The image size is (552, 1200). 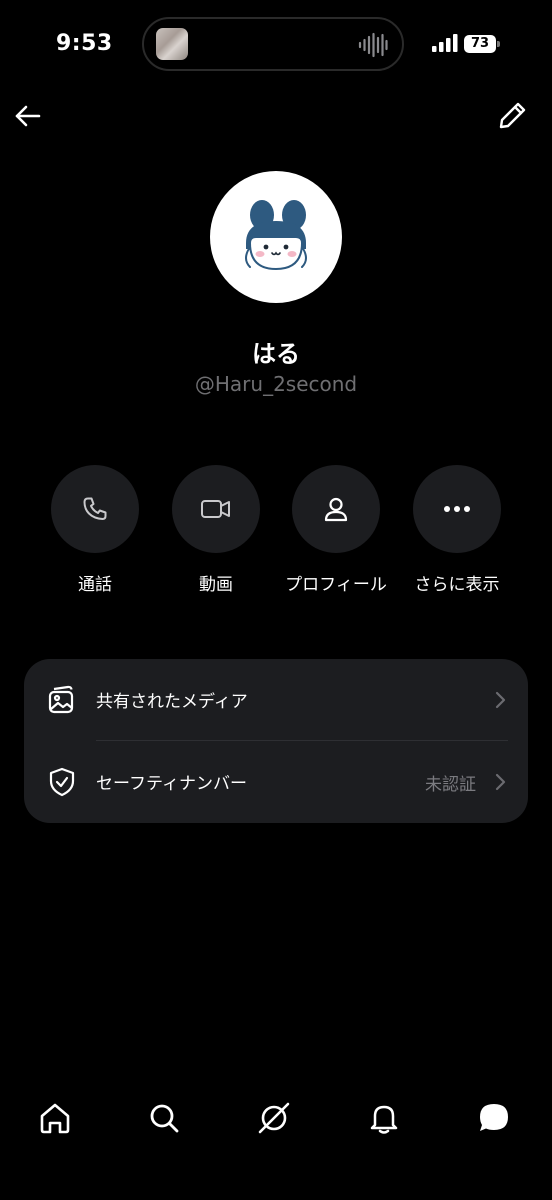 I want to click on safety-number-row: セーフティナンバー 未認証, so click(x=276, y=782).